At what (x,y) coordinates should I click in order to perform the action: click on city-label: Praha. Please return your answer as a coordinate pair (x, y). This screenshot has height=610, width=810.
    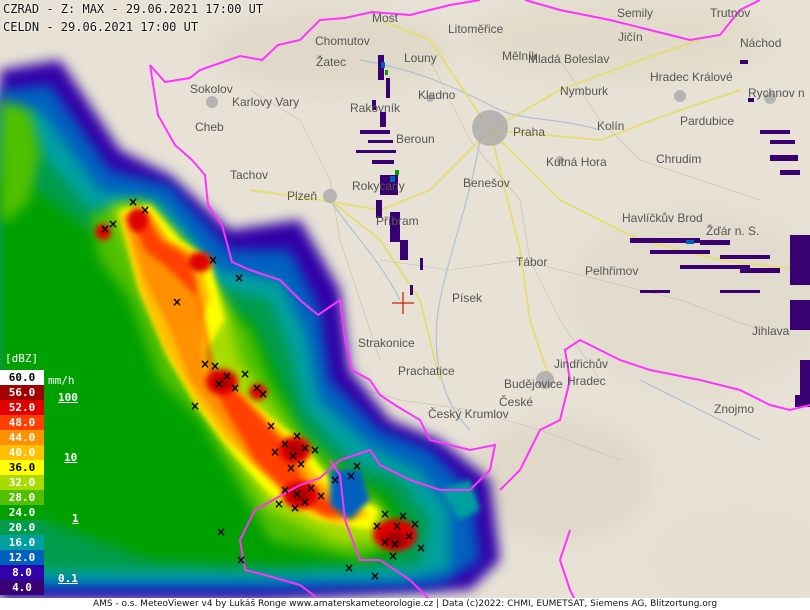
    Looking at the image, I should click on (529, 132).